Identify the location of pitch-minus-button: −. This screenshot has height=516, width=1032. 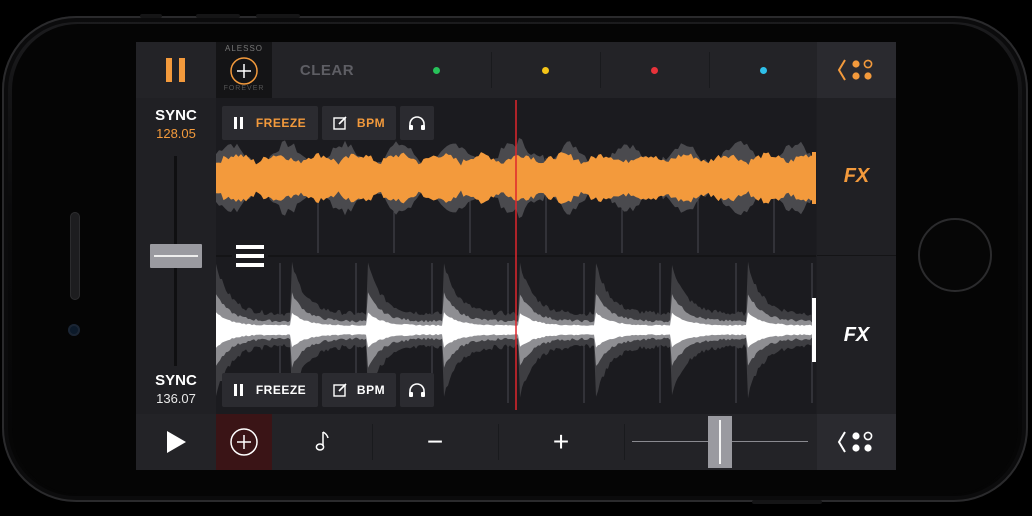
(435, 442).